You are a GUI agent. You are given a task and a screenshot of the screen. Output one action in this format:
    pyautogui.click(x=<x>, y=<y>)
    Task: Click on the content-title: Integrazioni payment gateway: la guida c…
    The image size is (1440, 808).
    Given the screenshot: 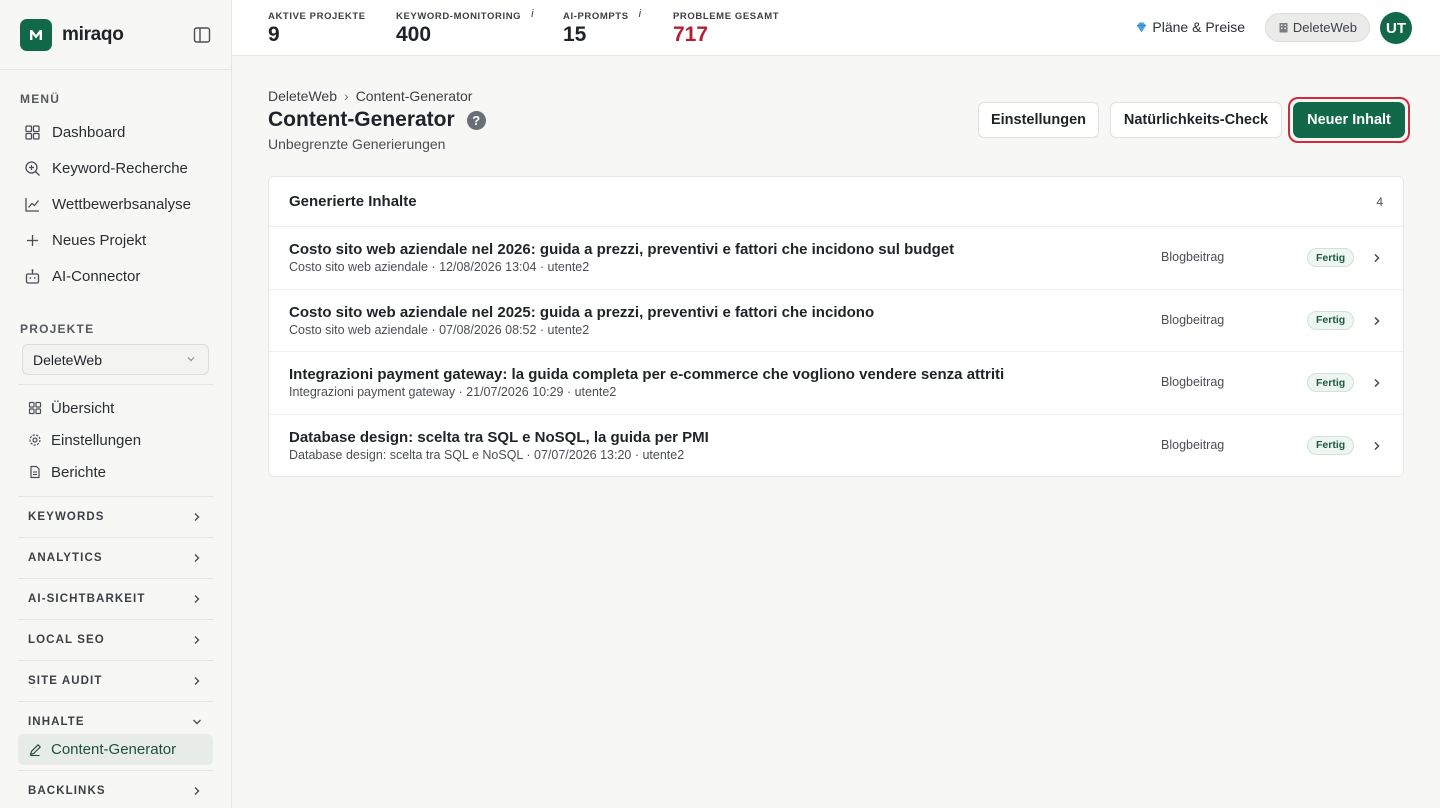 What is the action you would take?
    pyautogui.click(x=647, y=374)
    